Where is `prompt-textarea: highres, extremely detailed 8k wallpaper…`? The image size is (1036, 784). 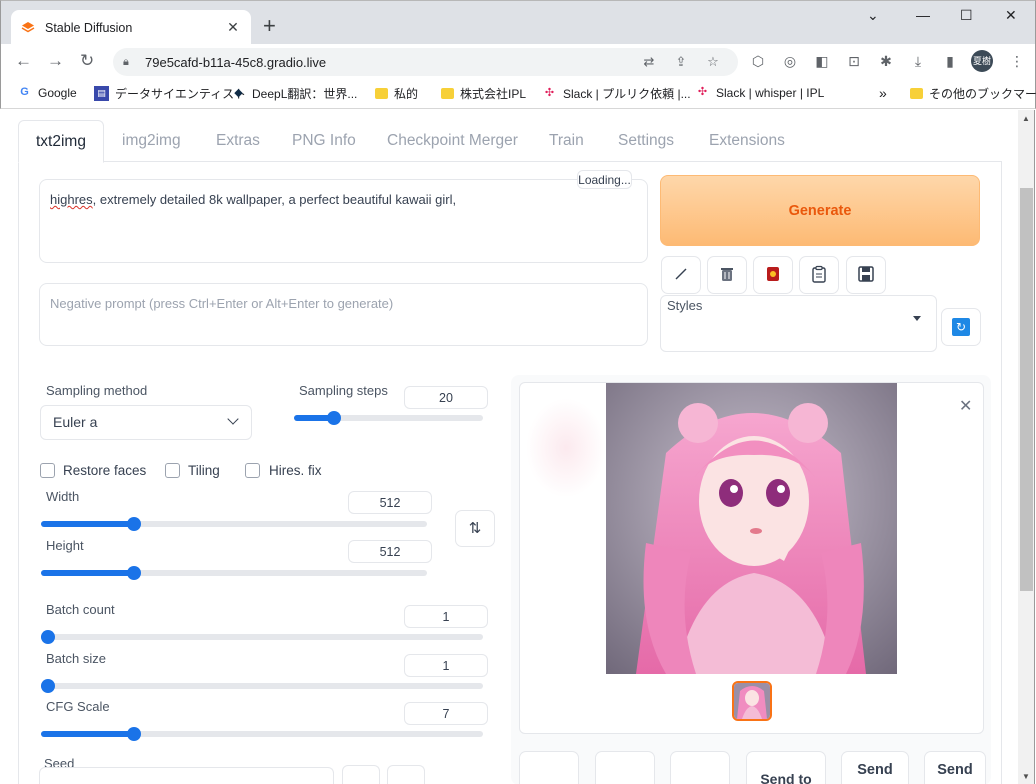 prompt-textarea: highres, extremely detailed 8k wallpaper… is located at coordinates (343, 221).